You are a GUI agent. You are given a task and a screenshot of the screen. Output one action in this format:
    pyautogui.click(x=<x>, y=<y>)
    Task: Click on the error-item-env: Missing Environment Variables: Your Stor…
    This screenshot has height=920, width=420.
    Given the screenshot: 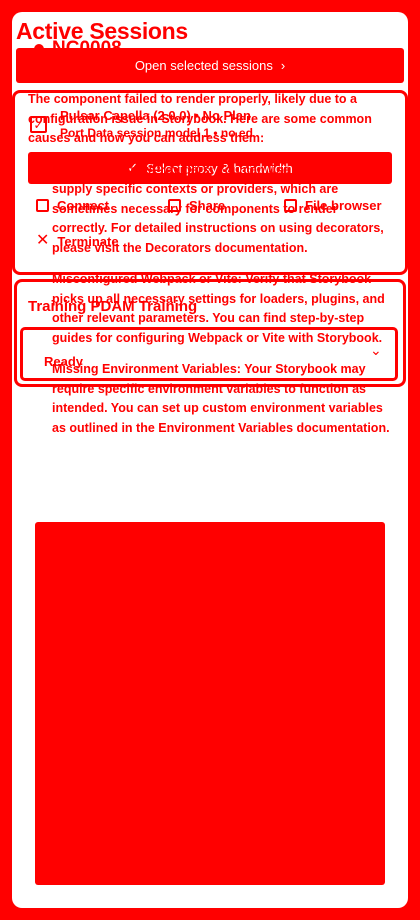 What is the action you would take?
    pyautogui.click(x=209, y=399)
    